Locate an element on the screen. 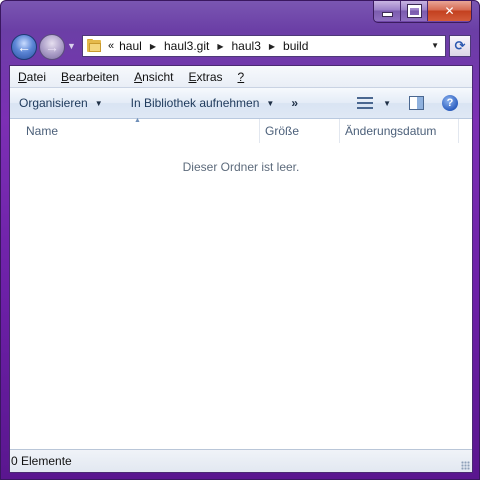 The width and height of the screenshot is (480, 480). forward-arrow-icon: → is located at coordinates (52, 47).